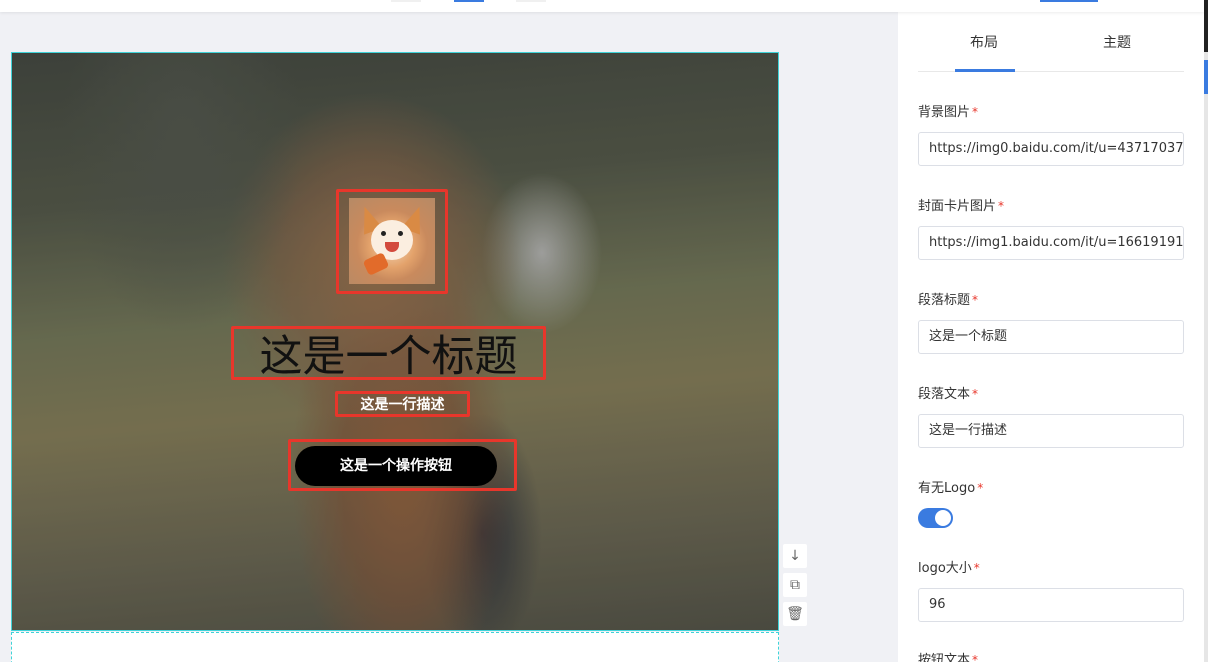  What do you see at coordinates (1069, 1) in the screenshot?
I see `toolbar-primary-button` at bounding box center [1069, 1].